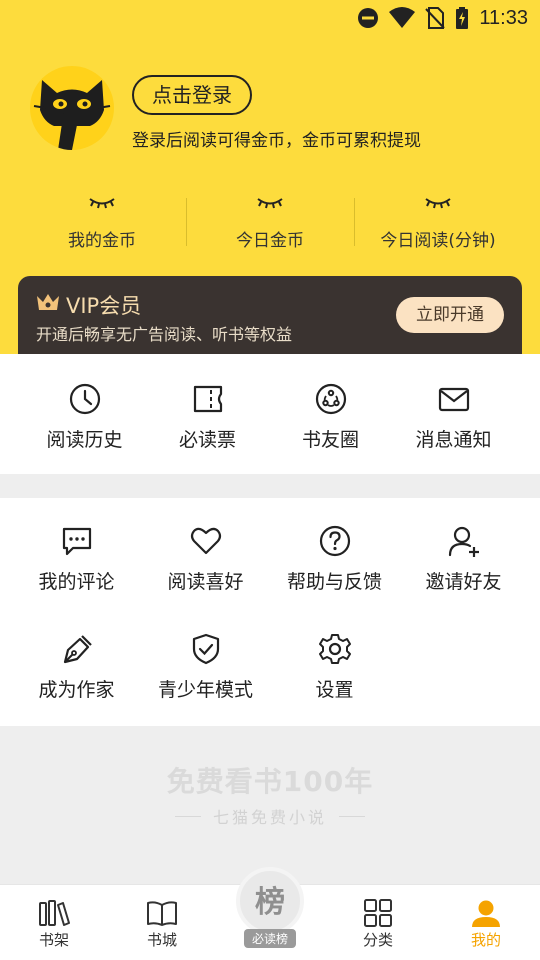  I want to click on menu-become-writer: 成为作家, so click(76, 686).